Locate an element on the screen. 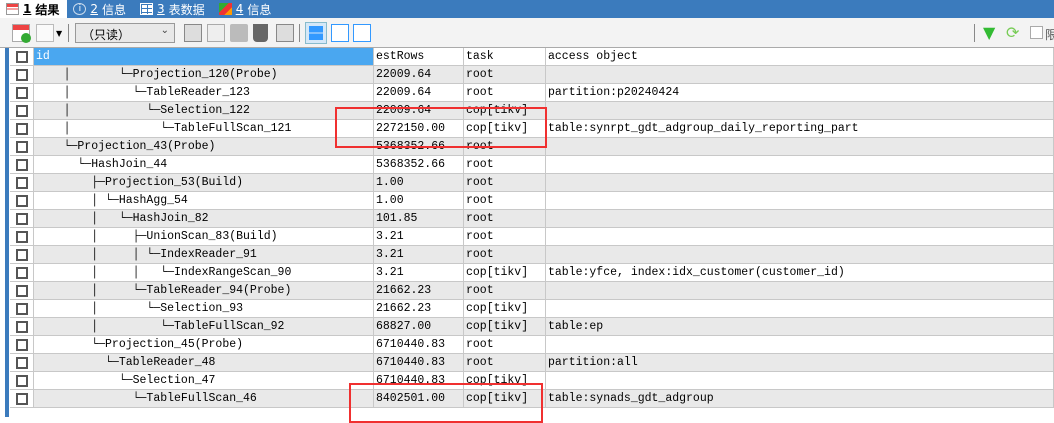 The width and height of the screenshot is (1054, 423). refresh-icon: ⟳ is located at coordinates (1015, 33).